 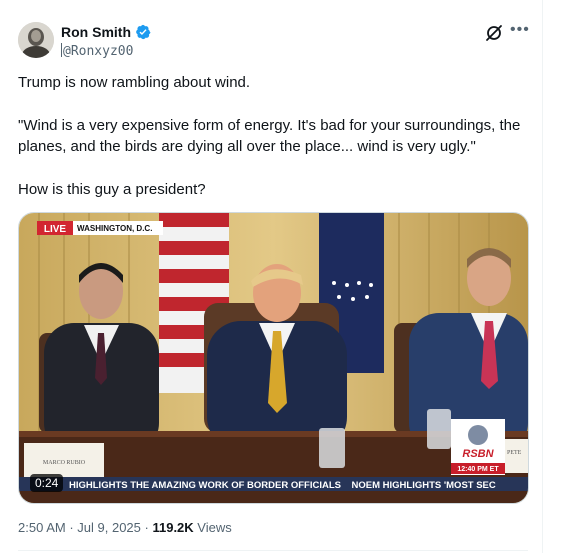 I want to click on author-handle: @Ronxyz00, so click(x=97, y=51).